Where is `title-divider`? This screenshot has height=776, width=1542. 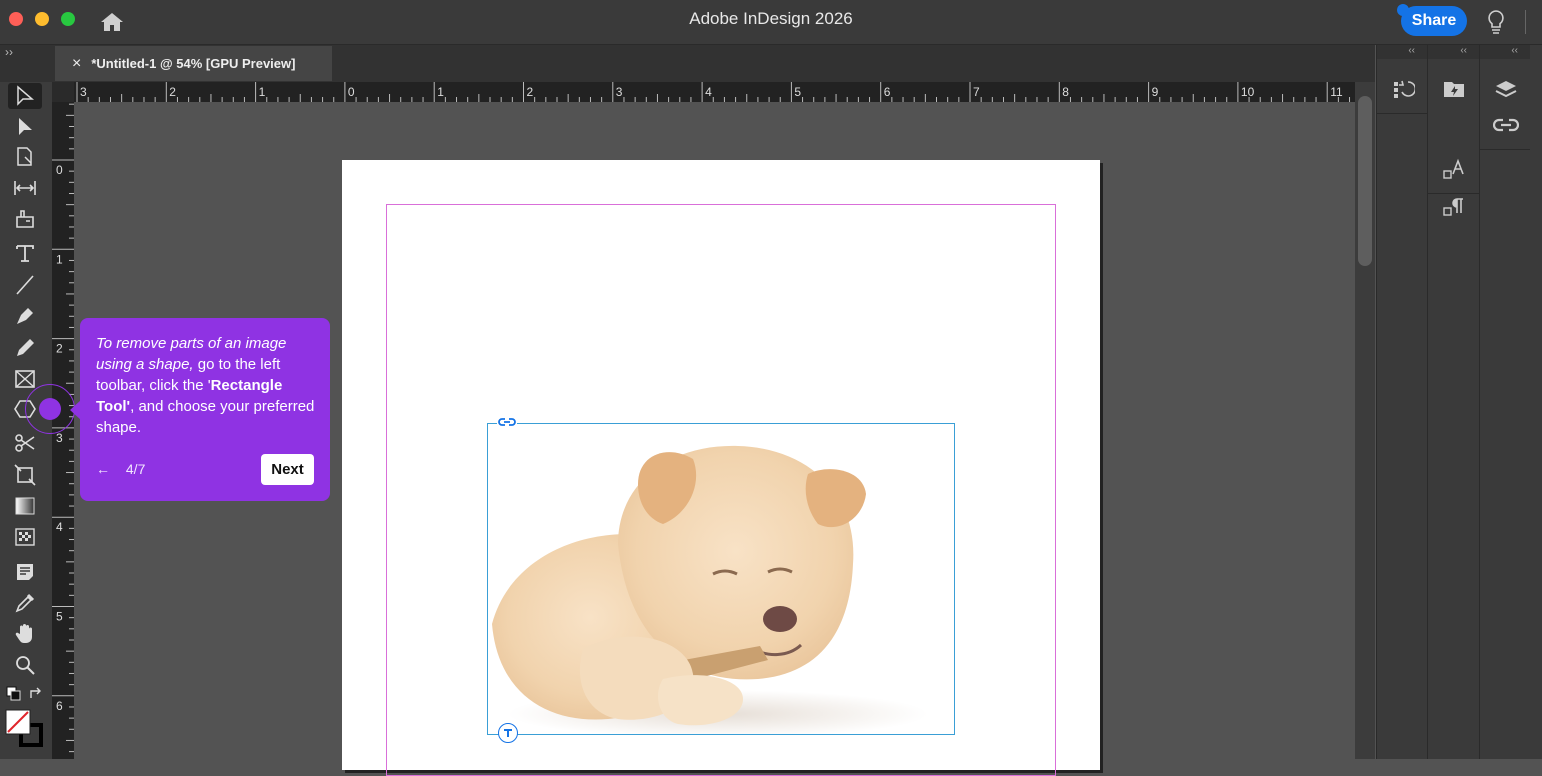
title-divider is located at coordinates (1525, 22).